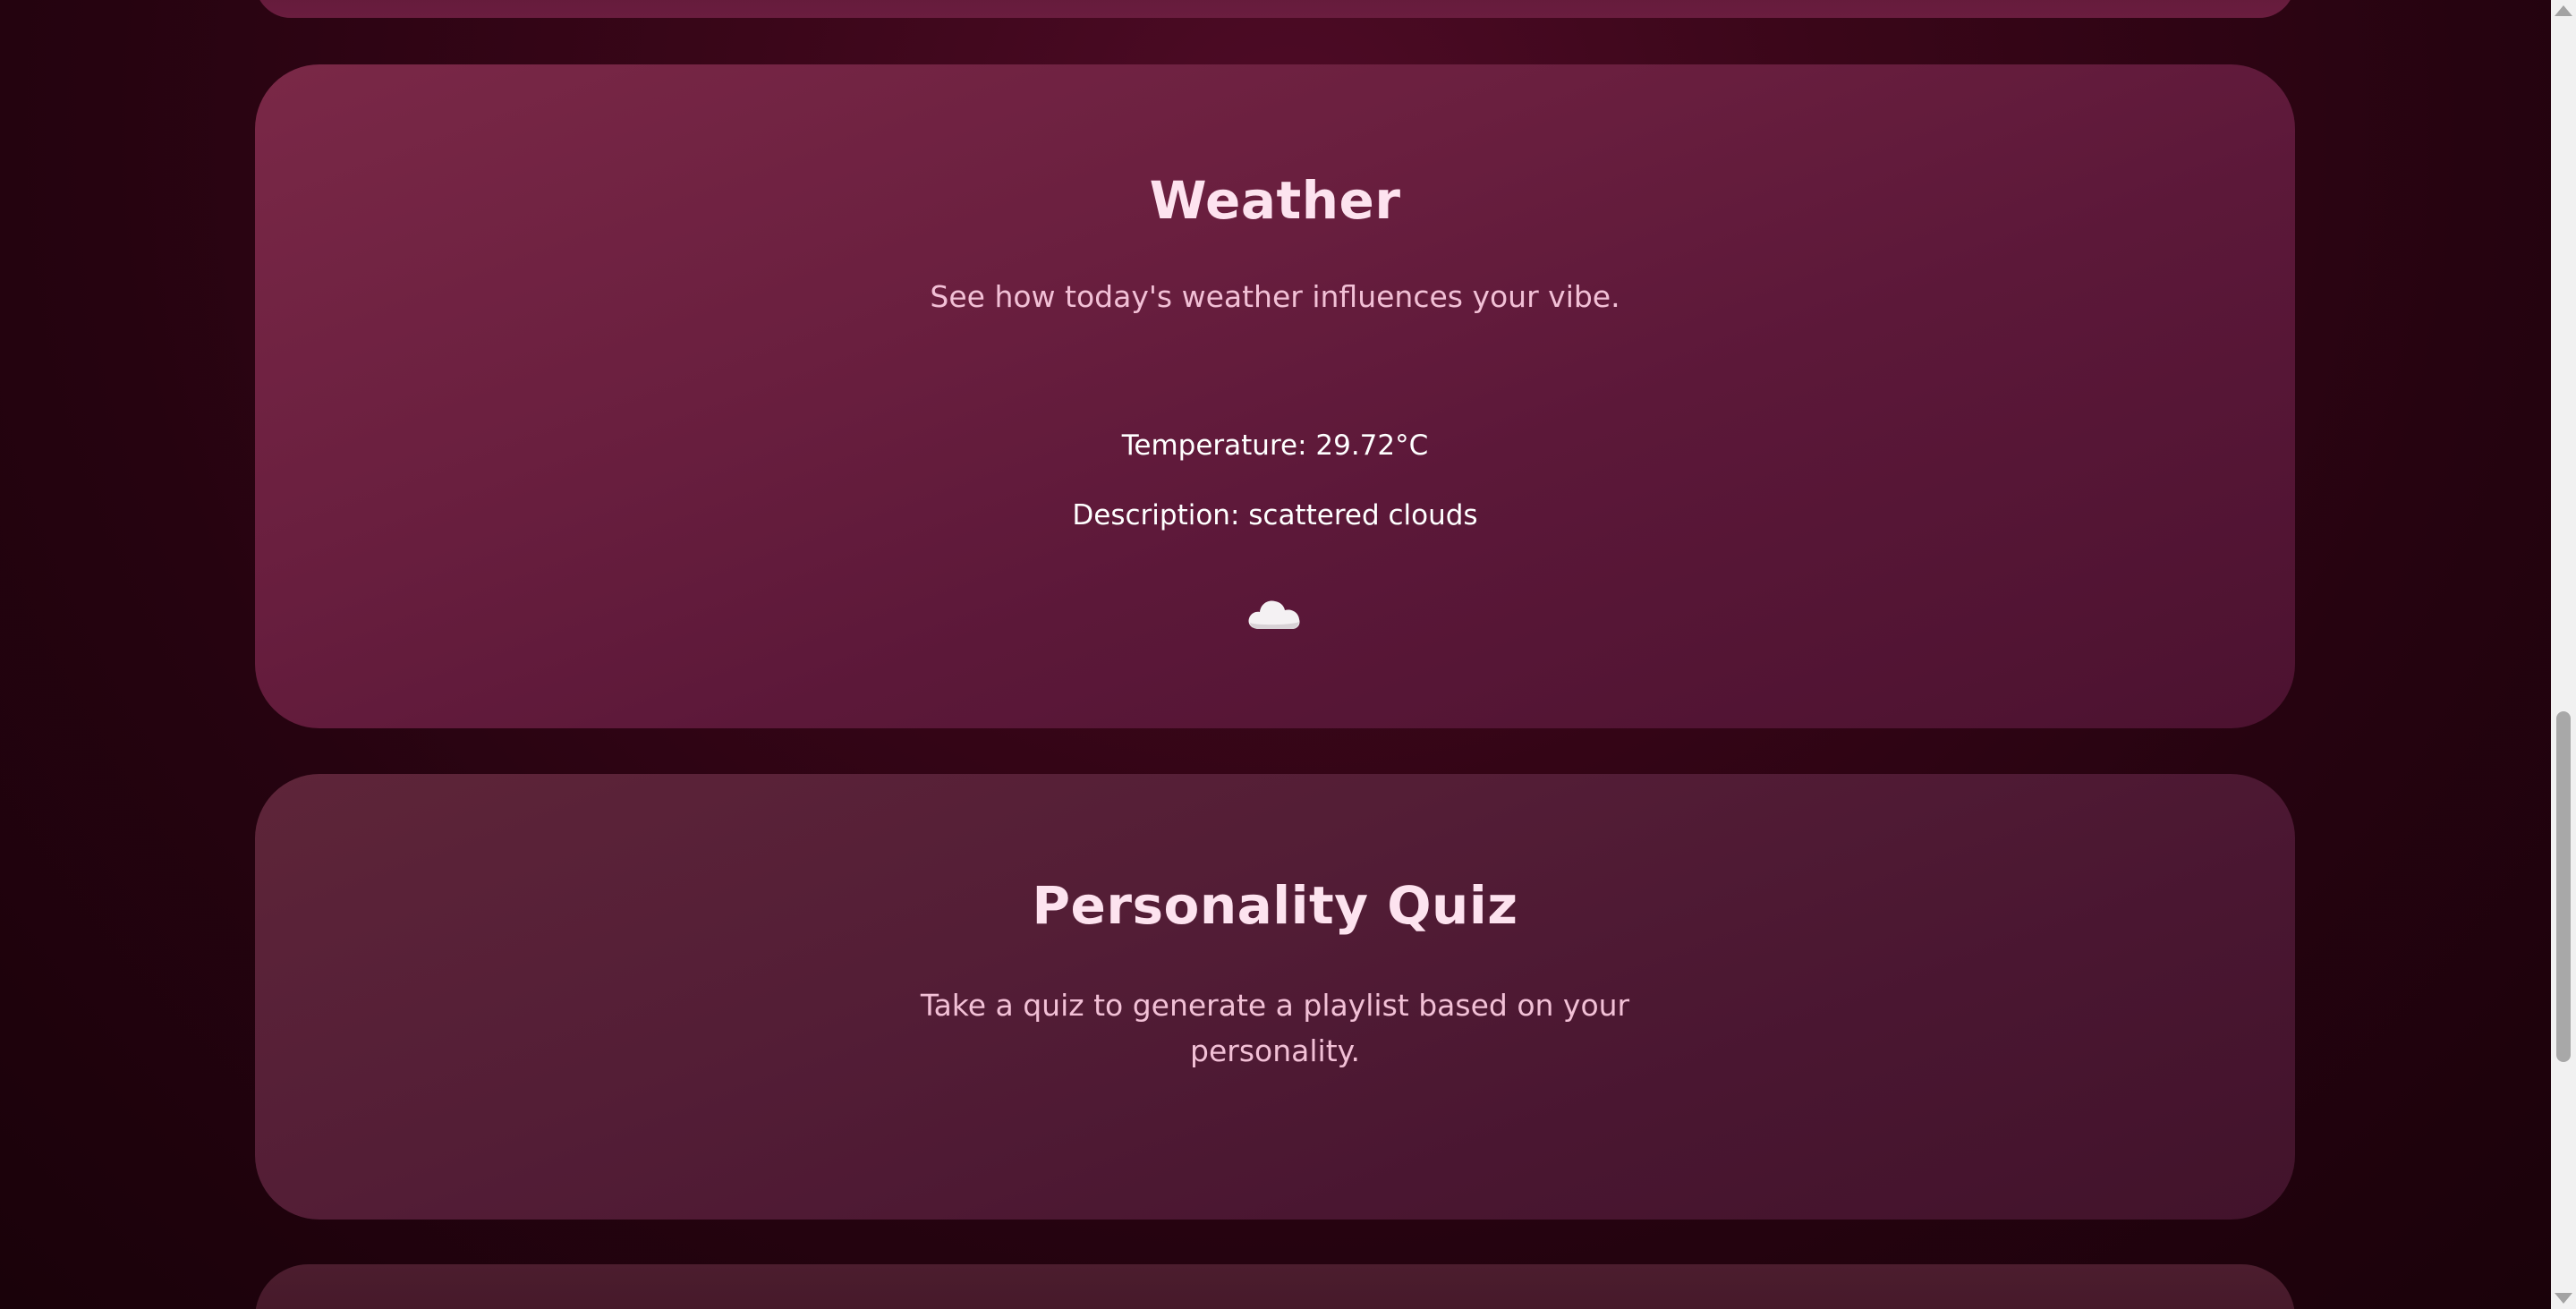  Describe the element at coordinates (1275, 9) in the screenshot. I see `previous-section-card` at that location.